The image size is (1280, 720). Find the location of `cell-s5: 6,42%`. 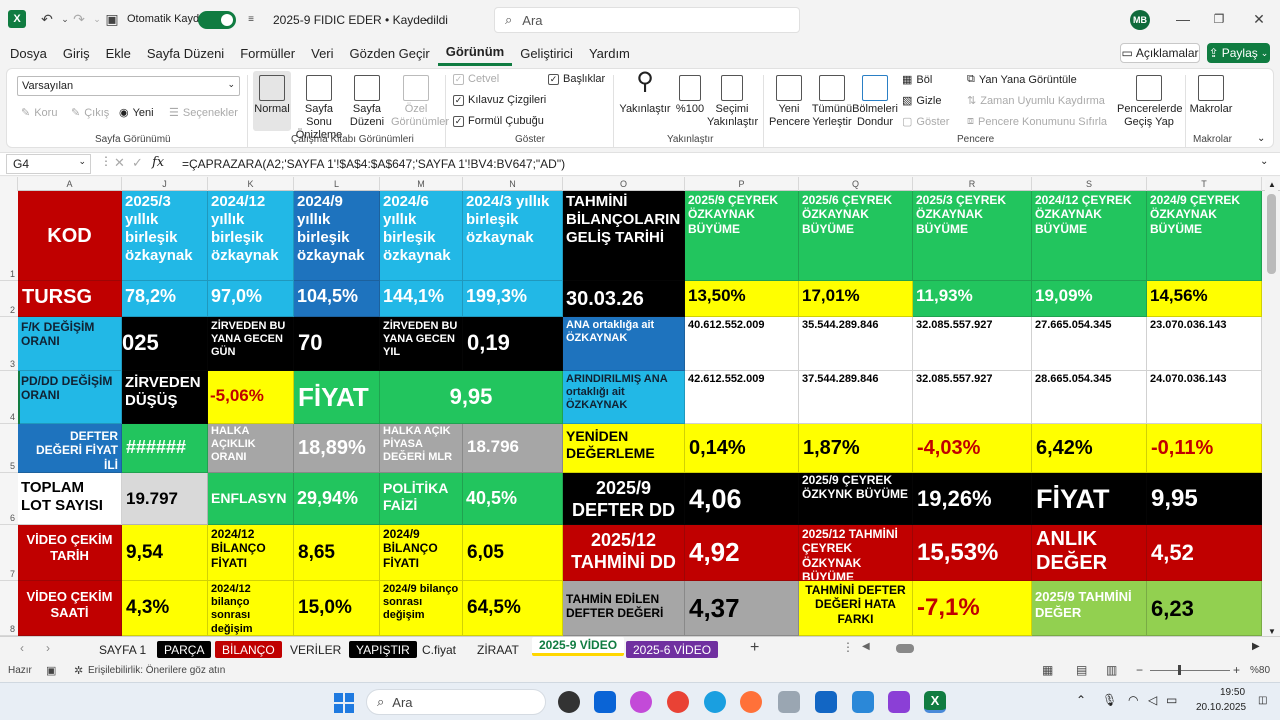

cell-s5: 6,42% is located at coordinates (1089, 448).